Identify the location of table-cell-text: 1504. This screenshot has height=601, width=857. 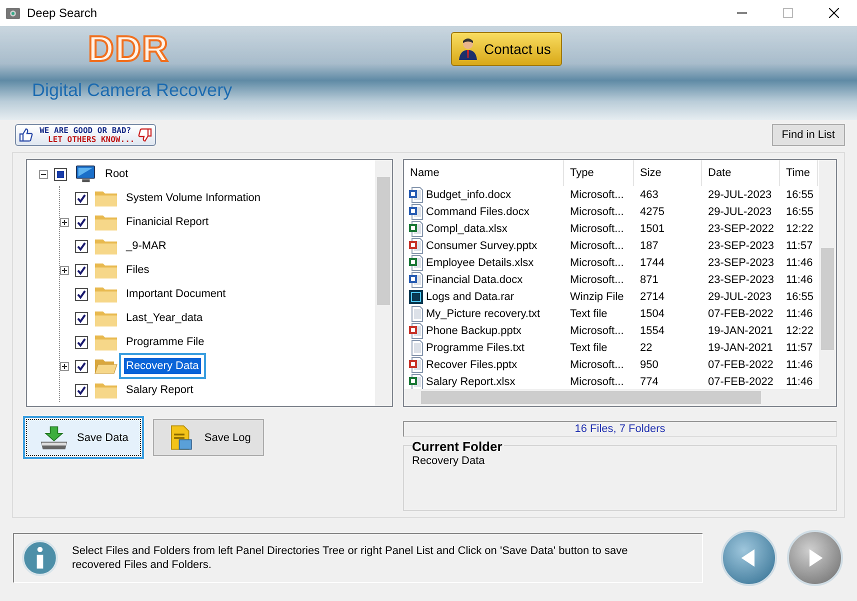
(652, 314).